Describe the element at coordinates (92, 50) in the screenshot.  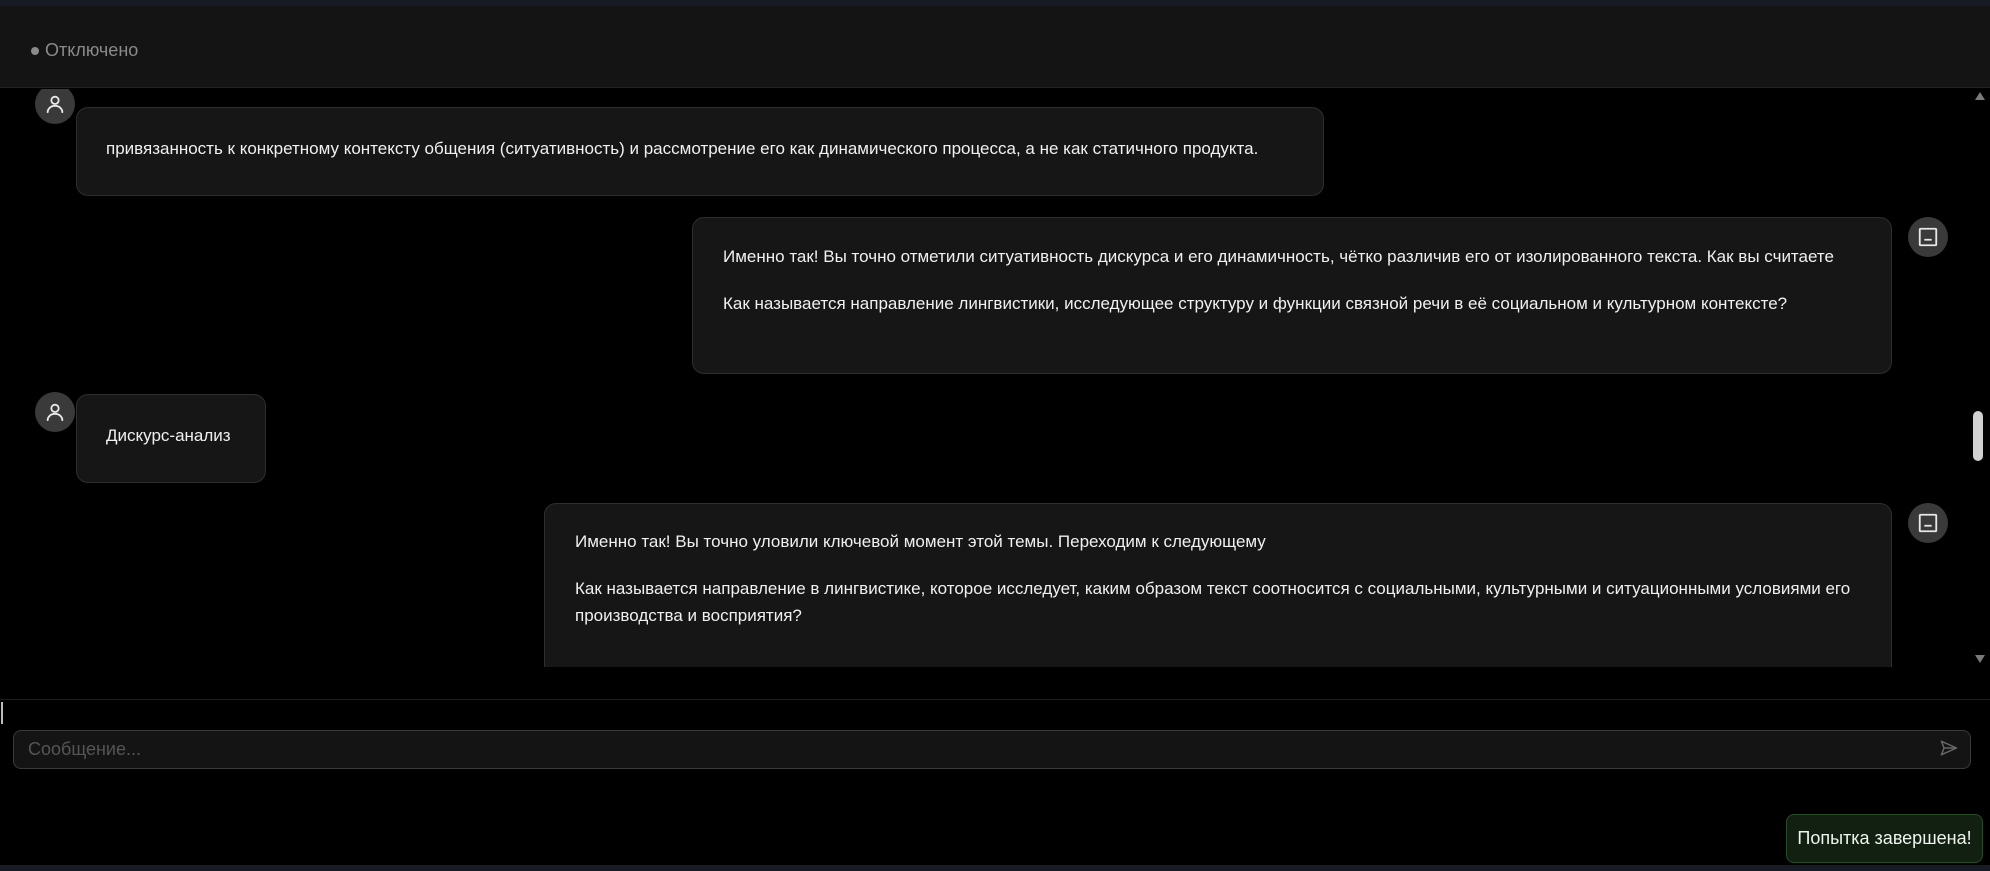
I see `status-text: Отключено` at that location.